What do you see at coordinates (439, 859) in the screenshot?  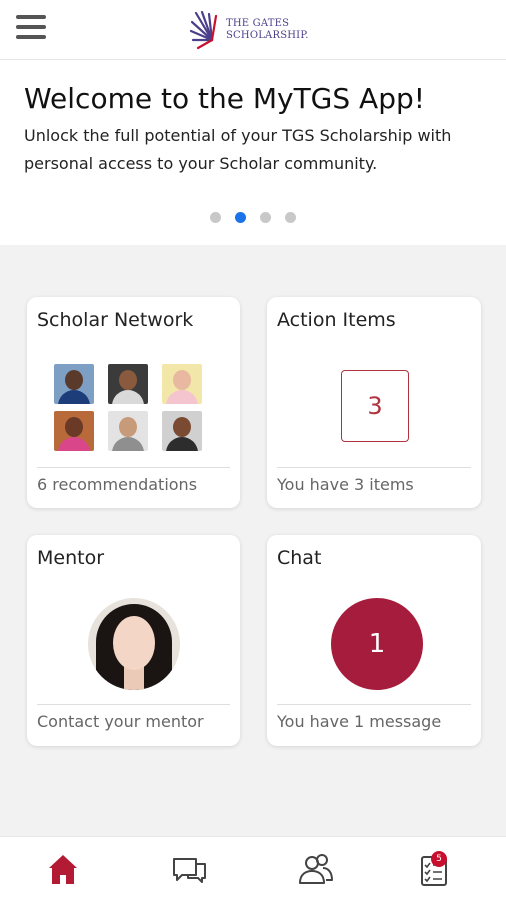 I see `tasks-badge: 5` at bounding box center [439, 859].